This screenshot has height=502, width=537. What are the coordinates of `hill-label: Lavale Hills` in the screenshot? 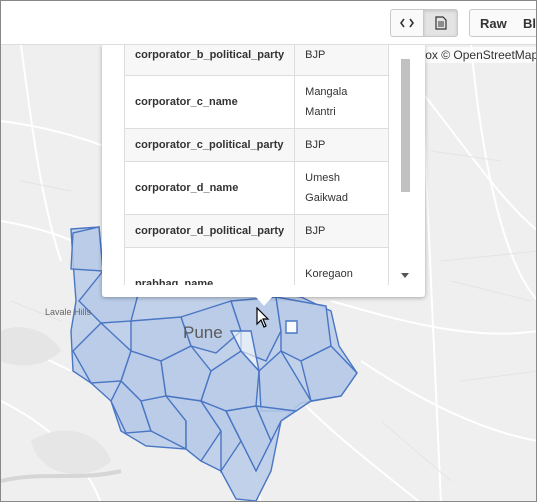 It's located at (68, 312).